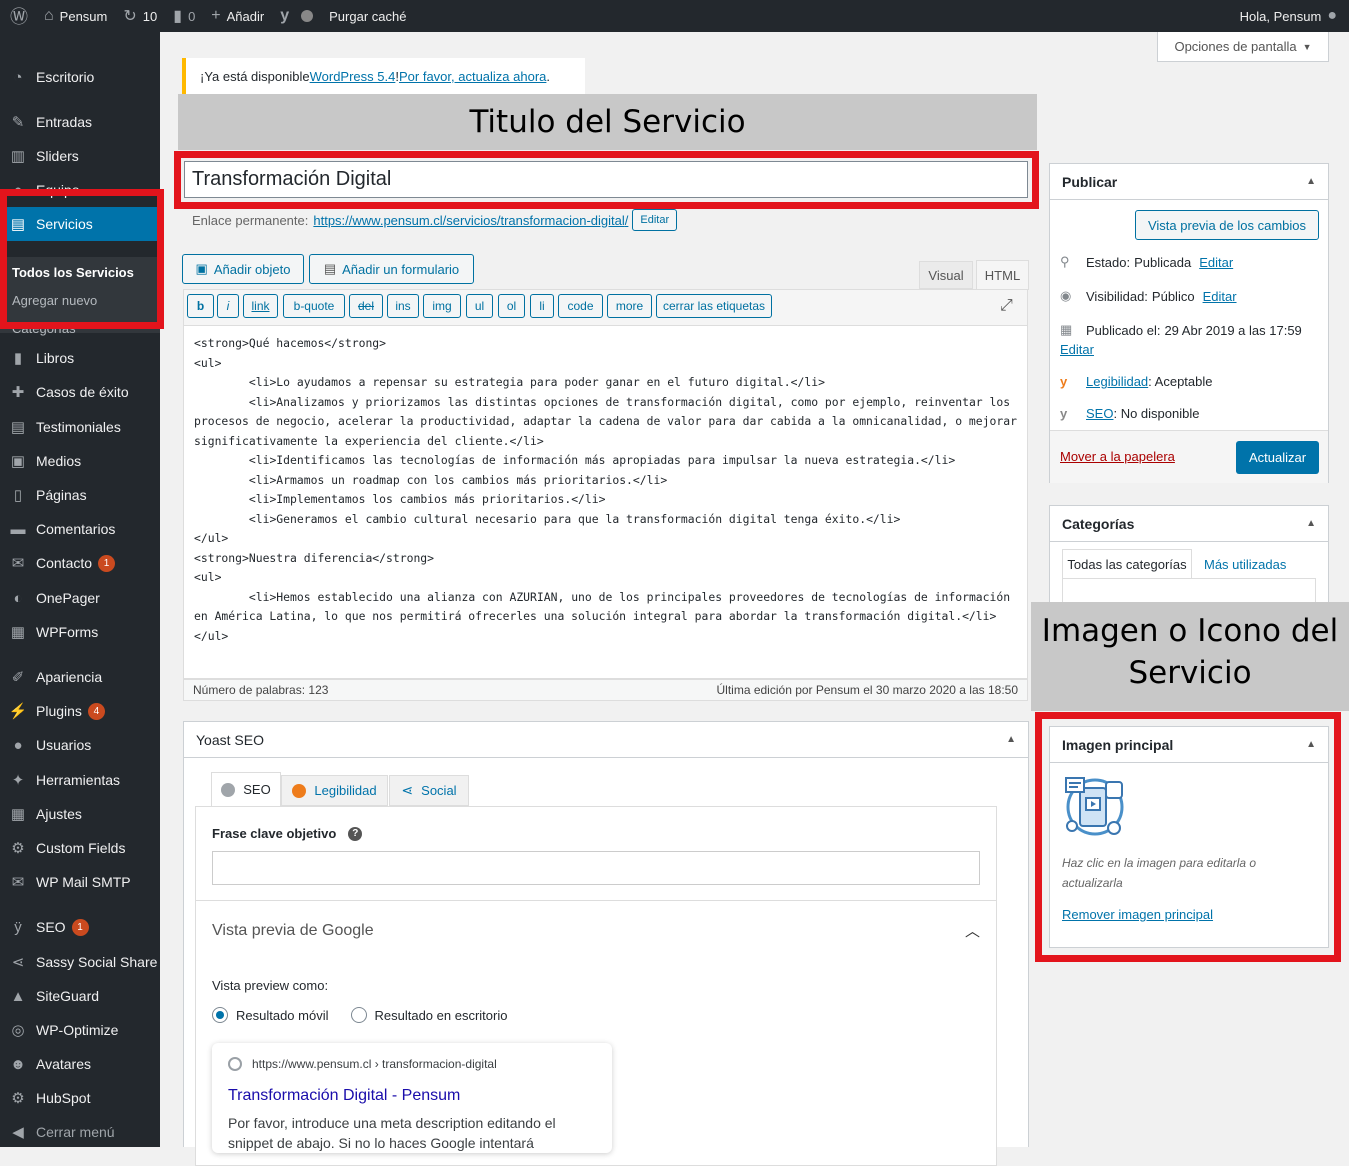  Describe the element at coordinates (80, 996) in the screenshot. I see `sidebar-item-siteguard: ▲ SiteGuard` at that location.